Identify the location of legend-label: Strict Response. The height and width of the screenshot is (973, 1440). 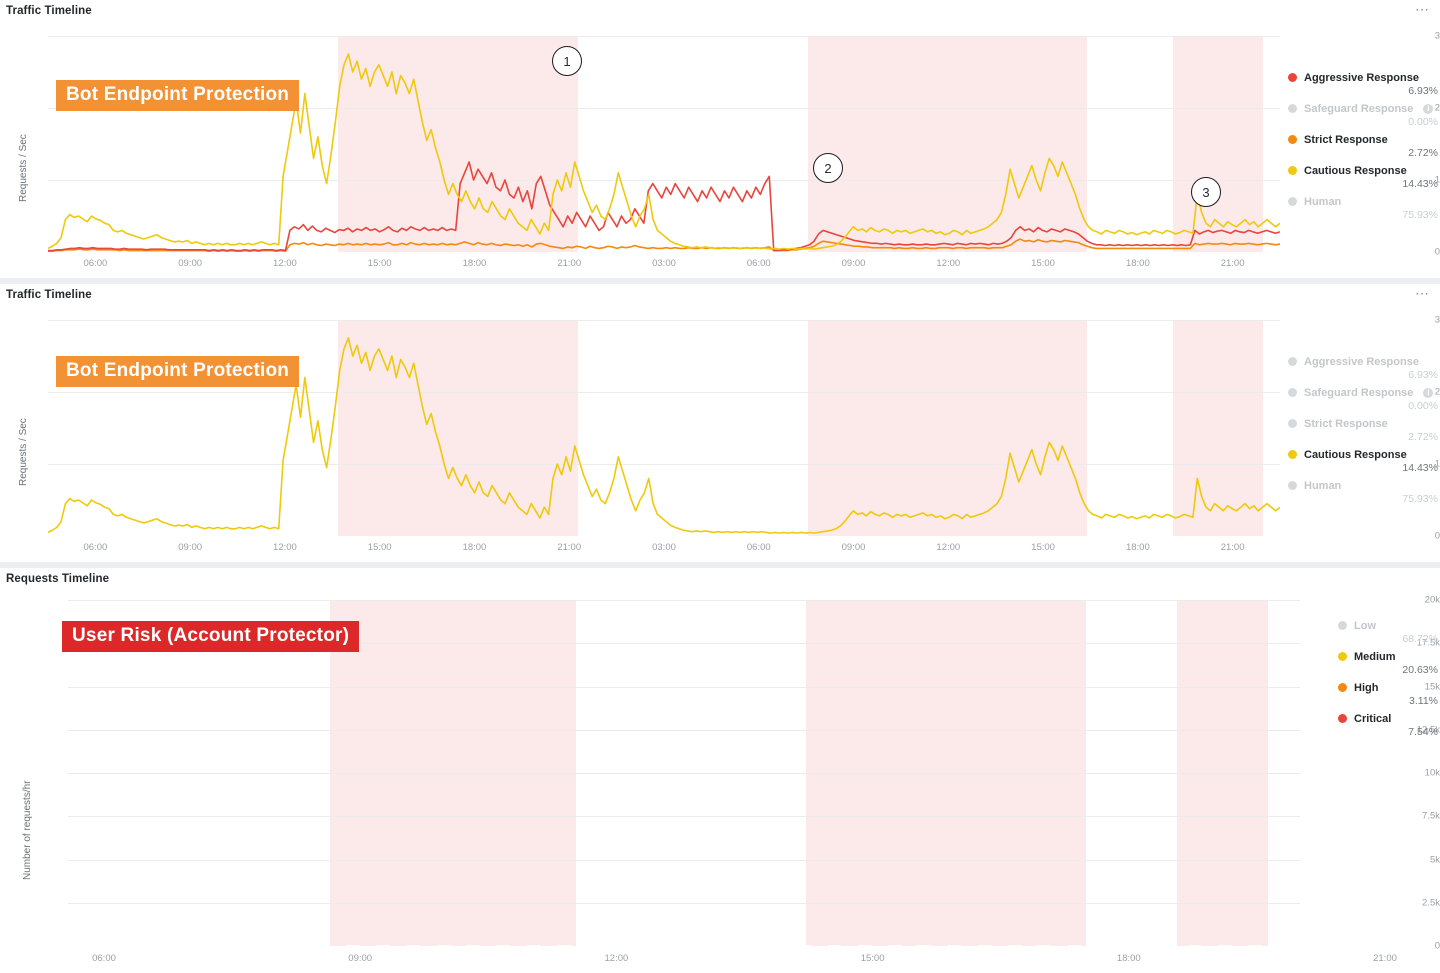
(1346, 139).